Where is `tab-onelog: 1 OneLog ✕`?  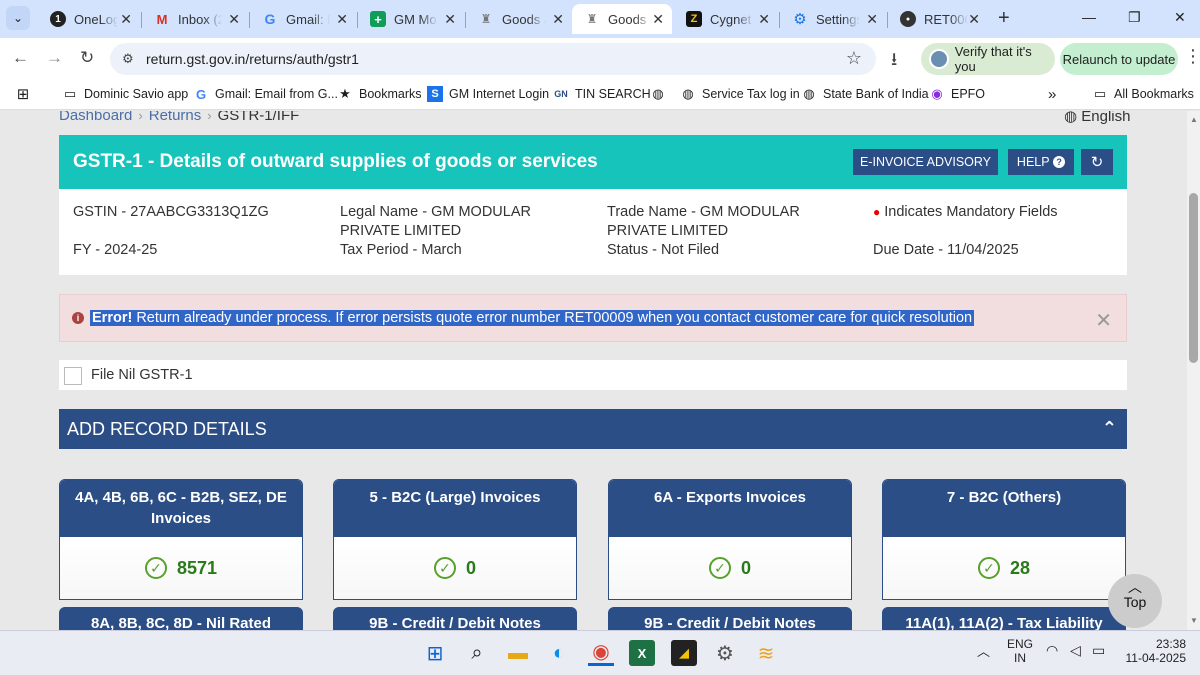
tab-onelog: 1 OneLog ✕ is located at coordinates (89, 19).